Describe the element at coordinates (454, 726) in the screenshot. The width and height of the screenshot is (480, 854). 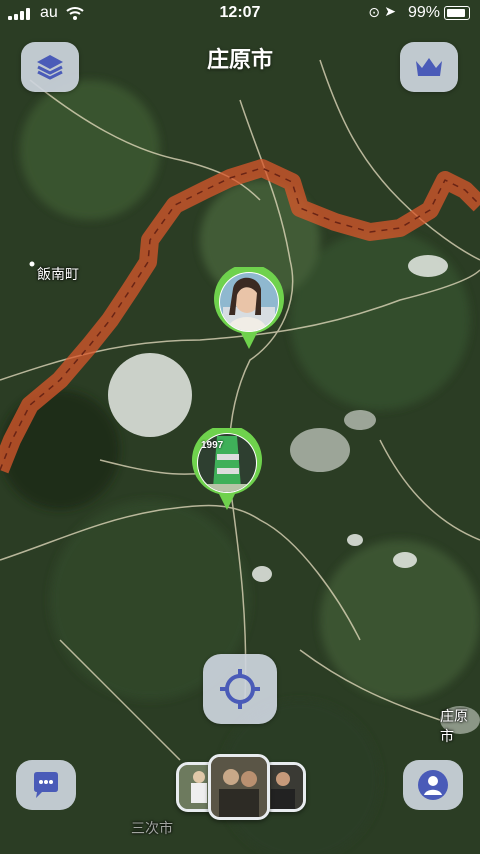
I see `place-label: 庄原市` at that location.